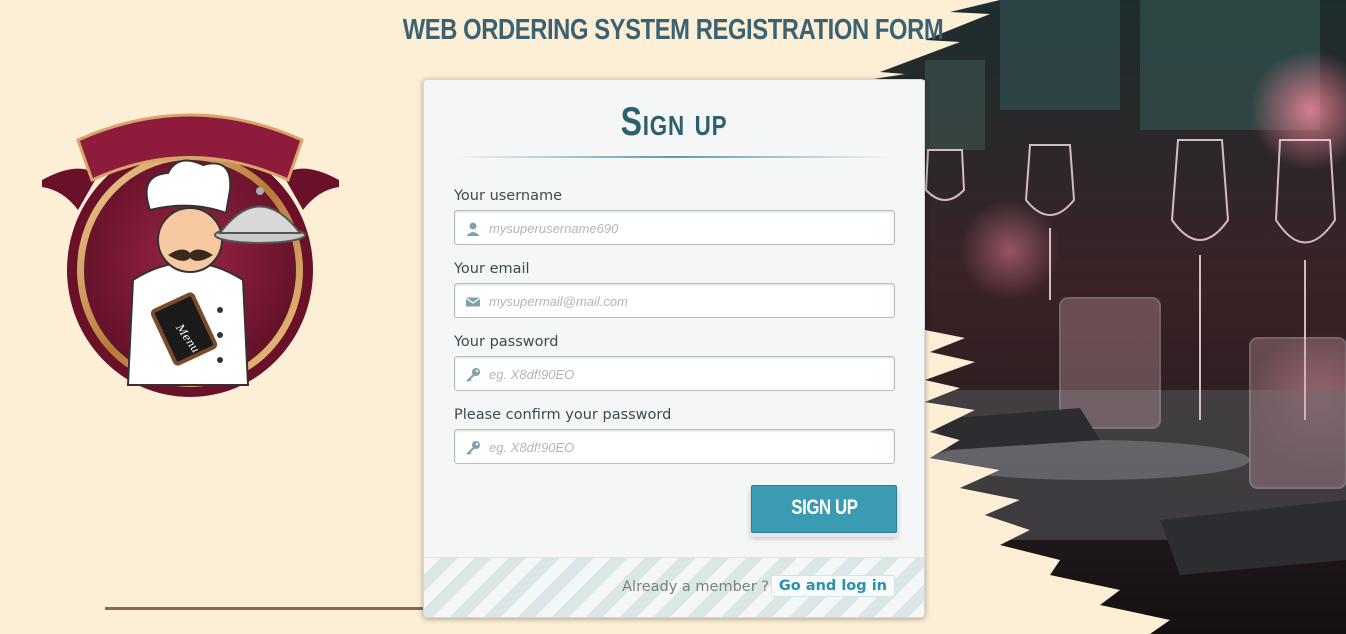 The image size is (1346, 634). I want to click on form-footer: Already a member ? Go and log in, so click(674, 587).